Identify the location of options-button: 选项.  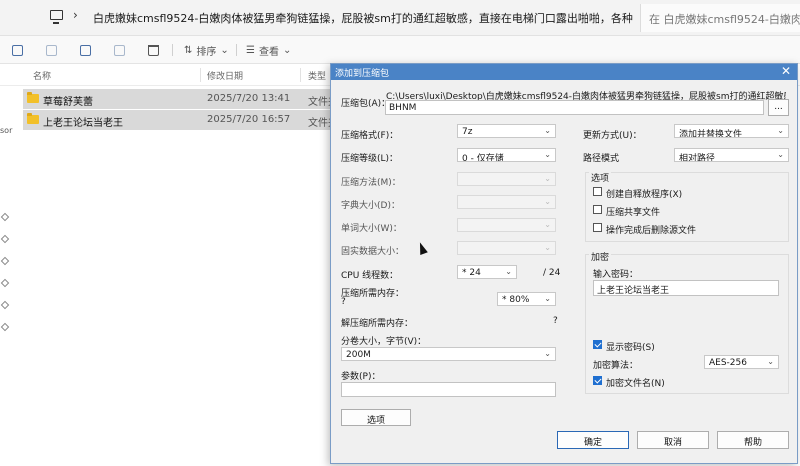
(376, 417).